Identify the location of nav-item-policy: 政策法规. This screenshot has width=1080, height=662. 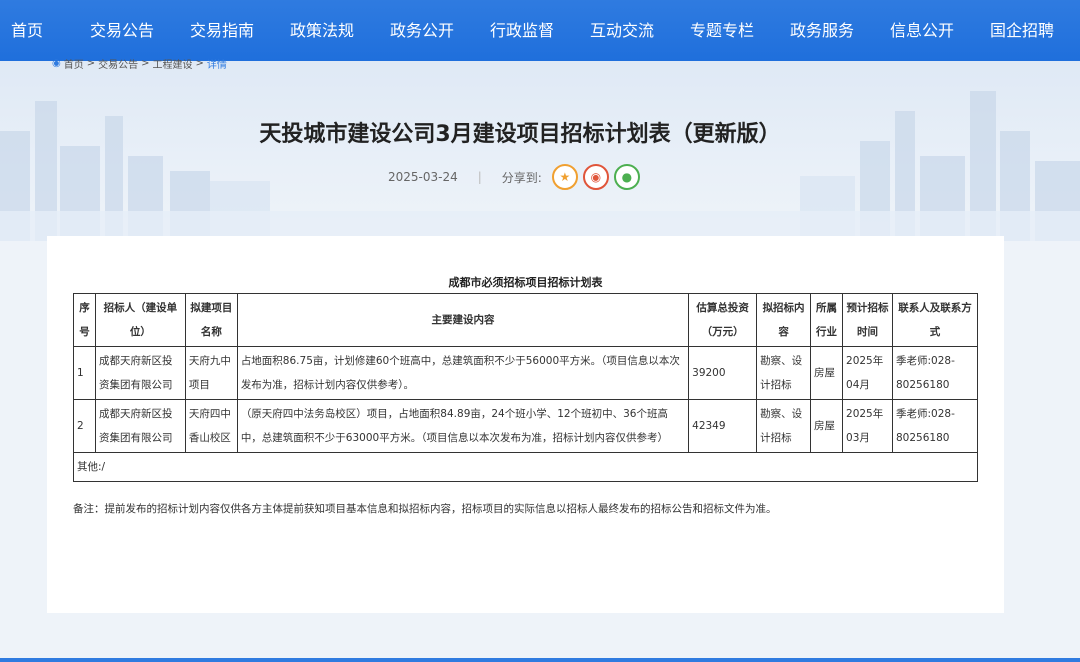
(322, 30).